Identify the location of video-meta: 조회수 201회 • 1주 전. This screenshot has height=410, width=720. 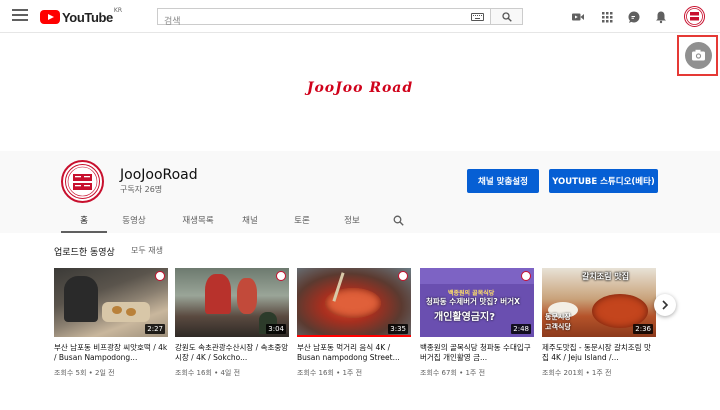
(577, 373).